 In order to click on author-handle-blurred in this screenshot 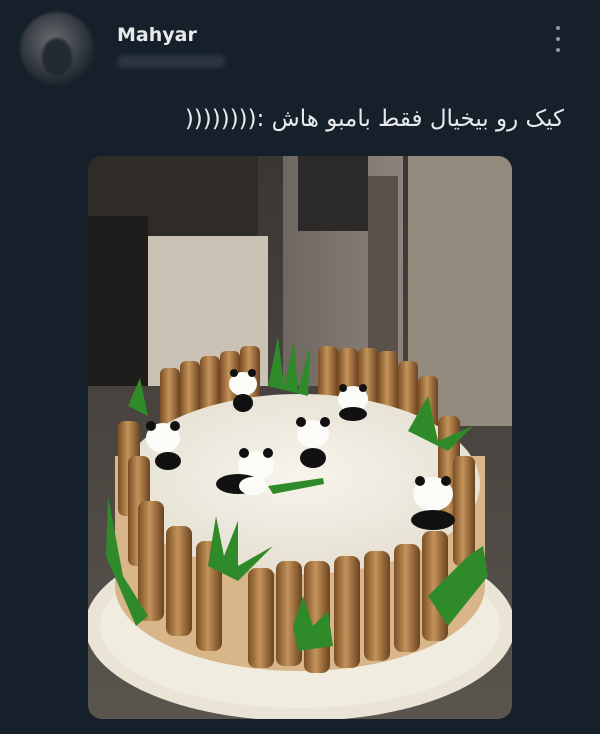, I will do `click(171, 61)`.